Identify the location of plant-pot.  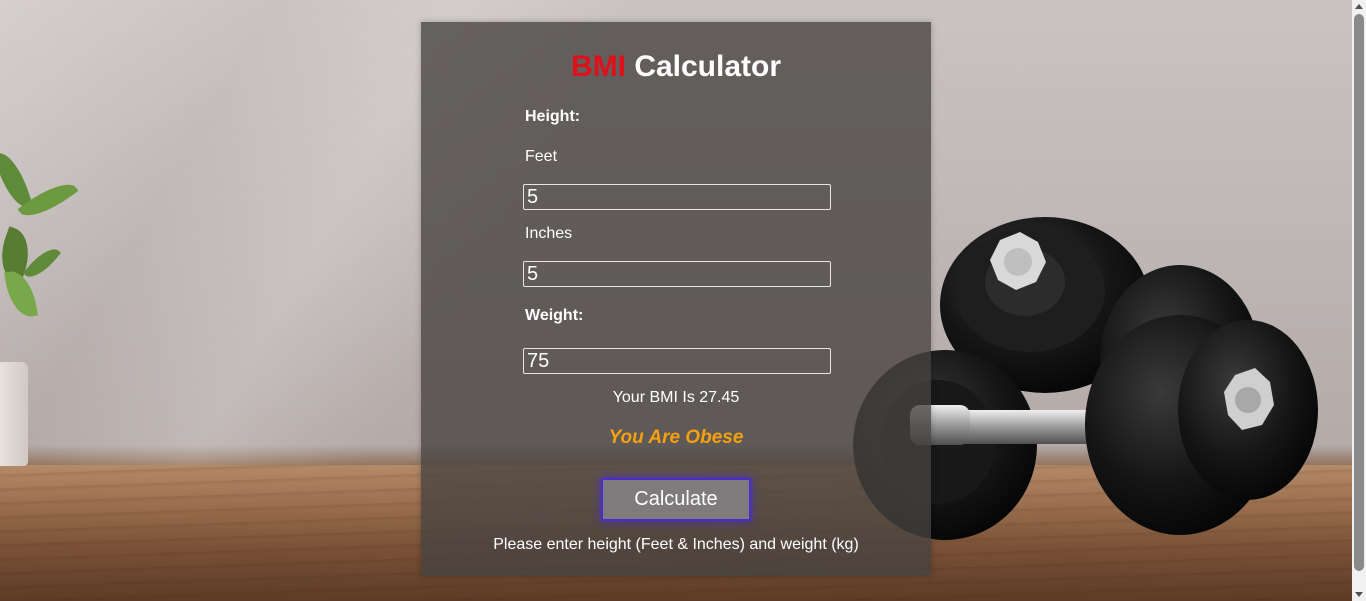
(14, 414).